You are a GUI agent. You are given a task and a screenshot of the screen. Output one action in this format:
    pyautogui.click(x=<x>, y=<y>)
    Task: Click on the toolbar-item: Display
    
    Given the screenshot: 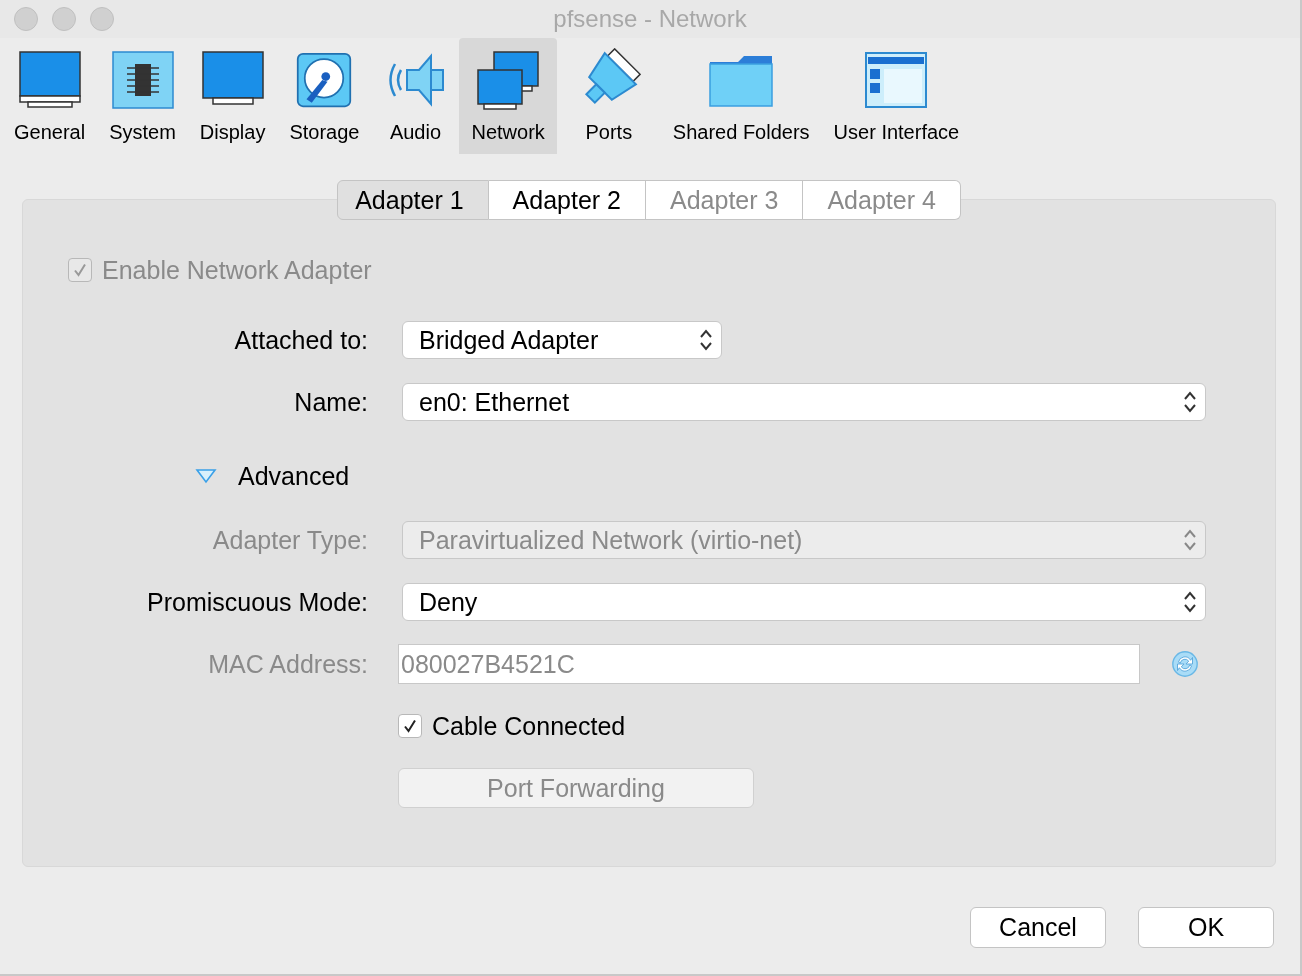 What is the action you would take?
    pyautogui.click(x=232, y=96)
    